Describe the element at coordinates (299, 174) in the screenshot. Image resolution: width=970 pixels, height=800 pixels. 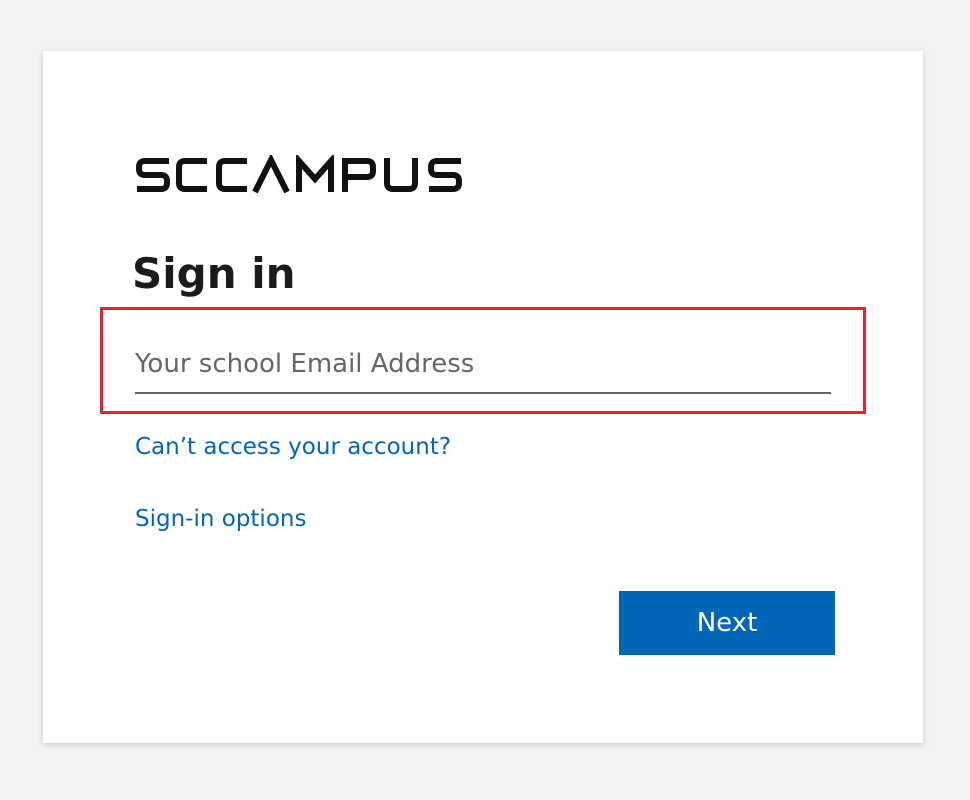
I see `sccampus-logo` at that location.